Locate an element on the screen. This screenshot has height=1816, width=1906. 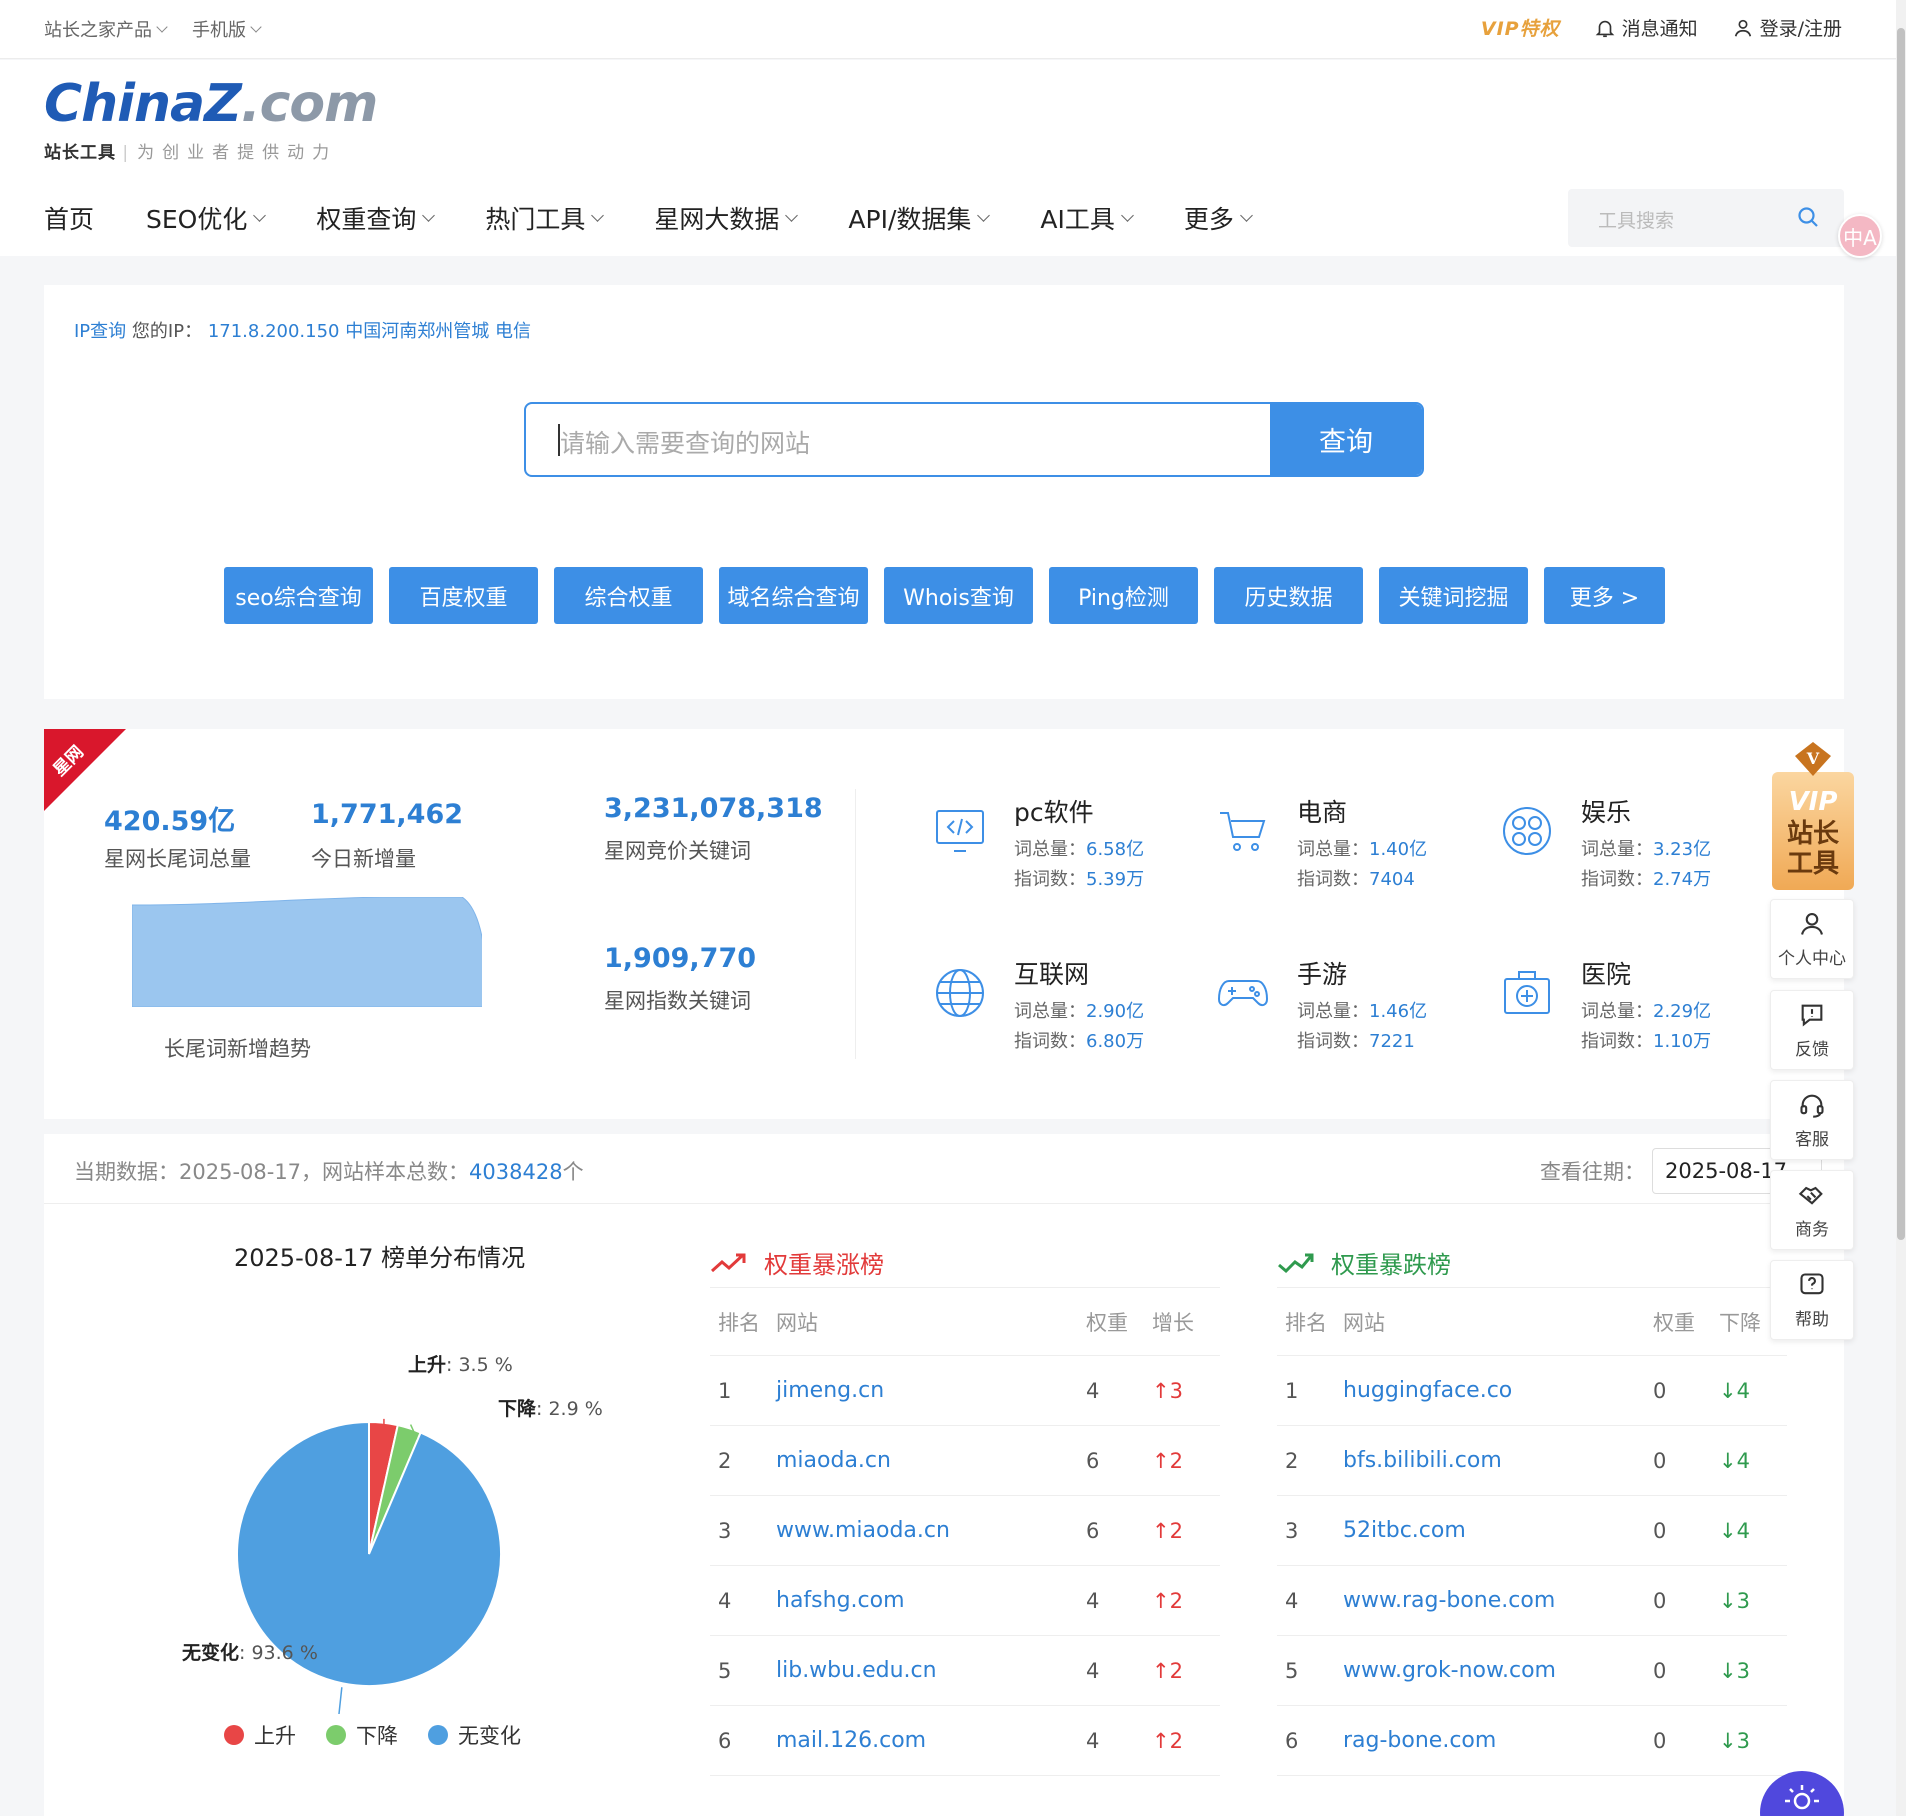
ip-query-link: IP查询 is located at coordinates (100, 331).